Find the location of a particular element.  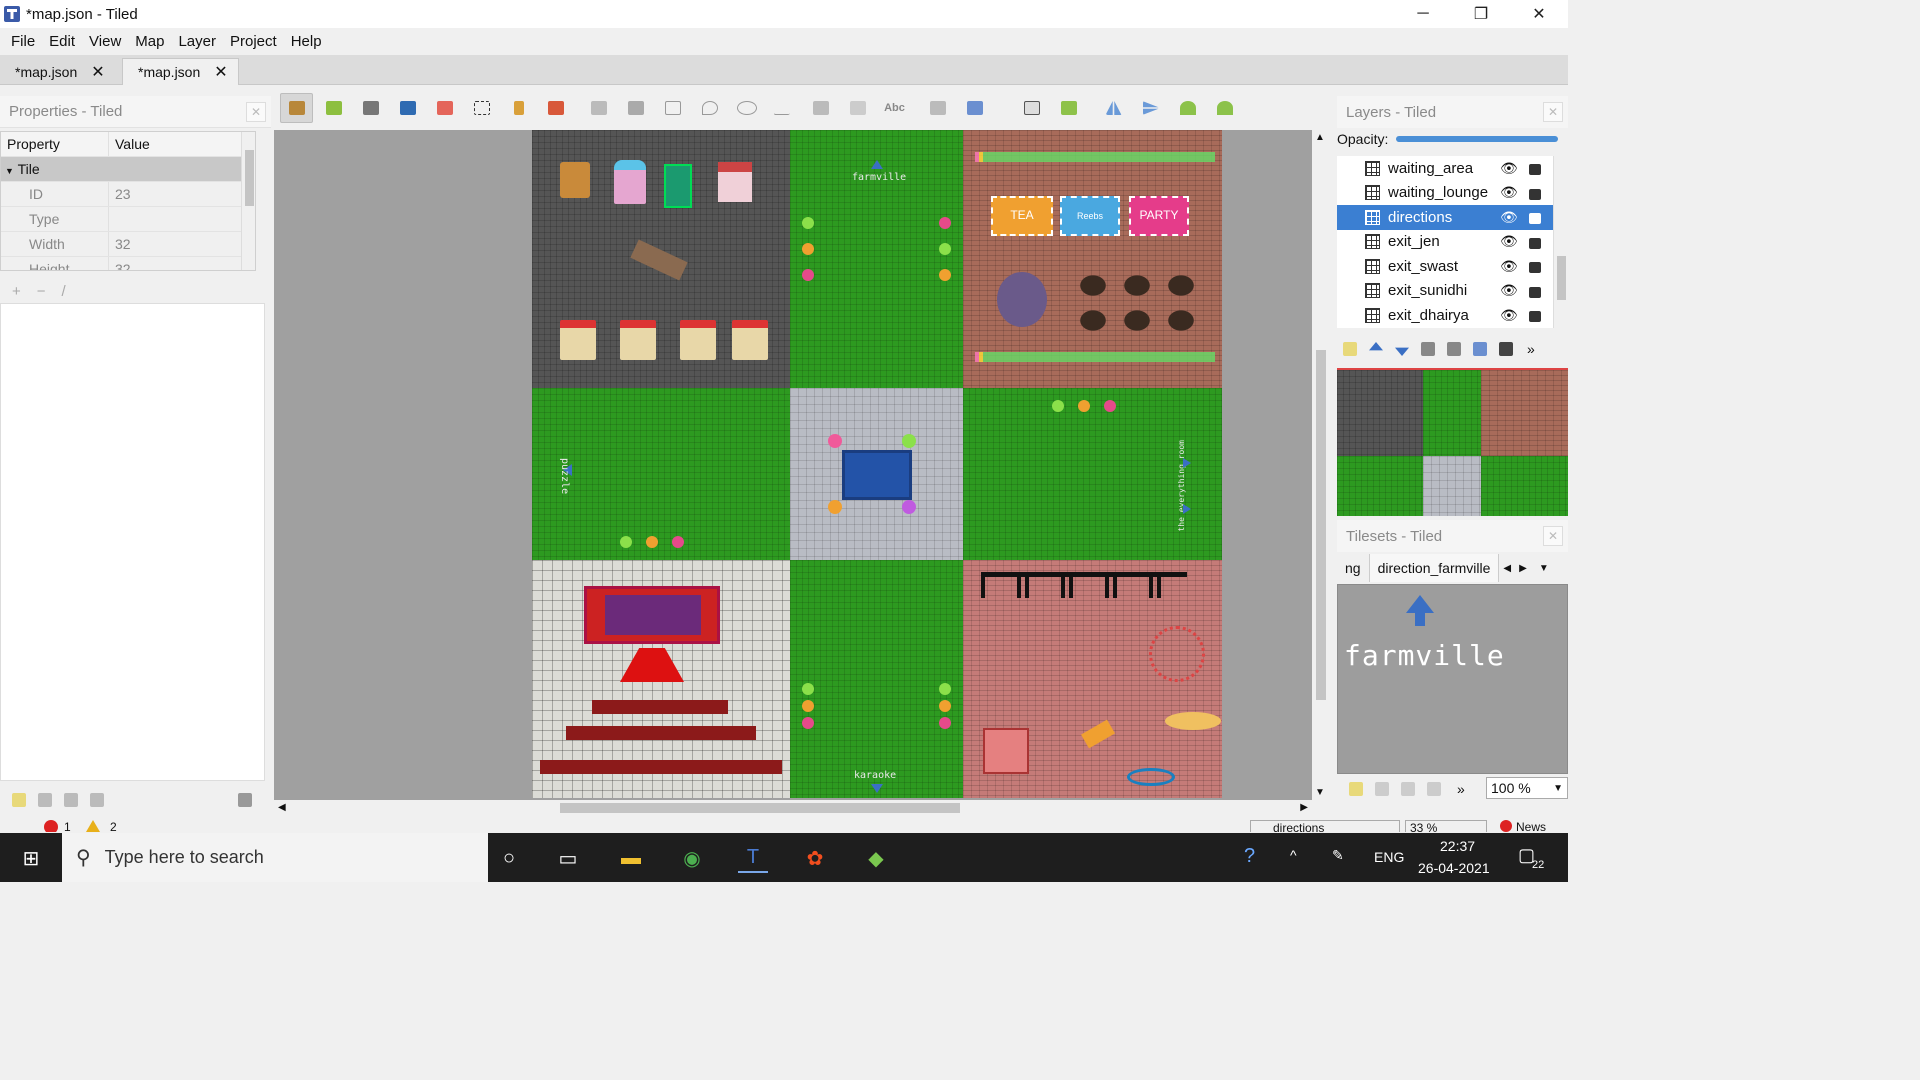

more-options-icon: » is located at coordinates (1531, 349).